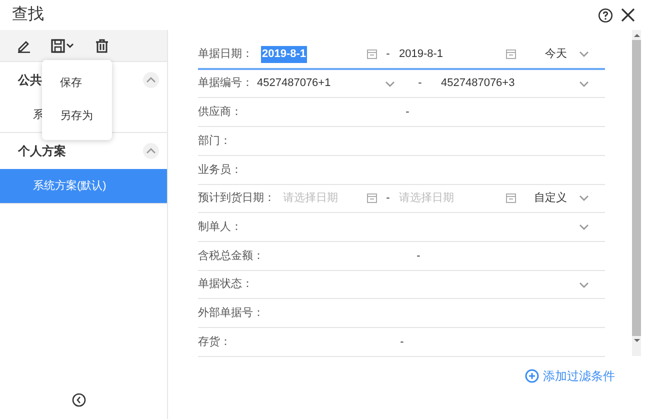 The height and width of the screenshot is (419, 647). What do you see at coordinates (102, 45) in the screenshot?
I see `trash-icon` at bounding box center [102, 45].